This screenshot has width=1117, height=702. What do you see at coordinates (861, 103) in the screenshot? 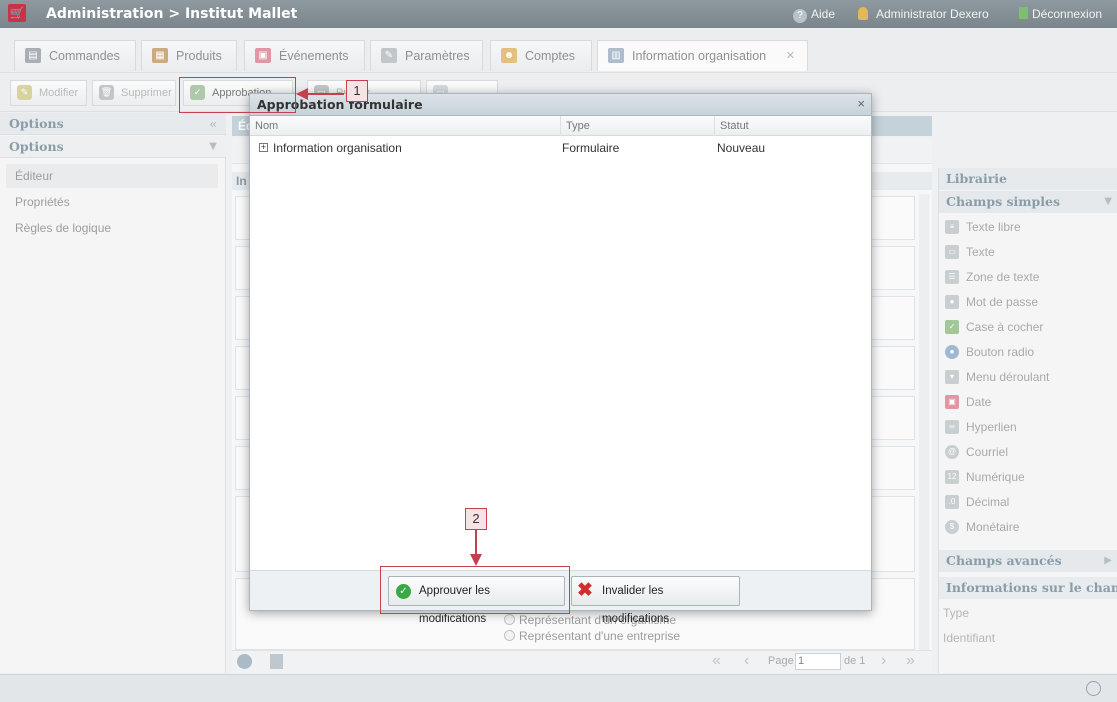
I see `close-dialog-icon: ×` at bounding box center [861, 103].